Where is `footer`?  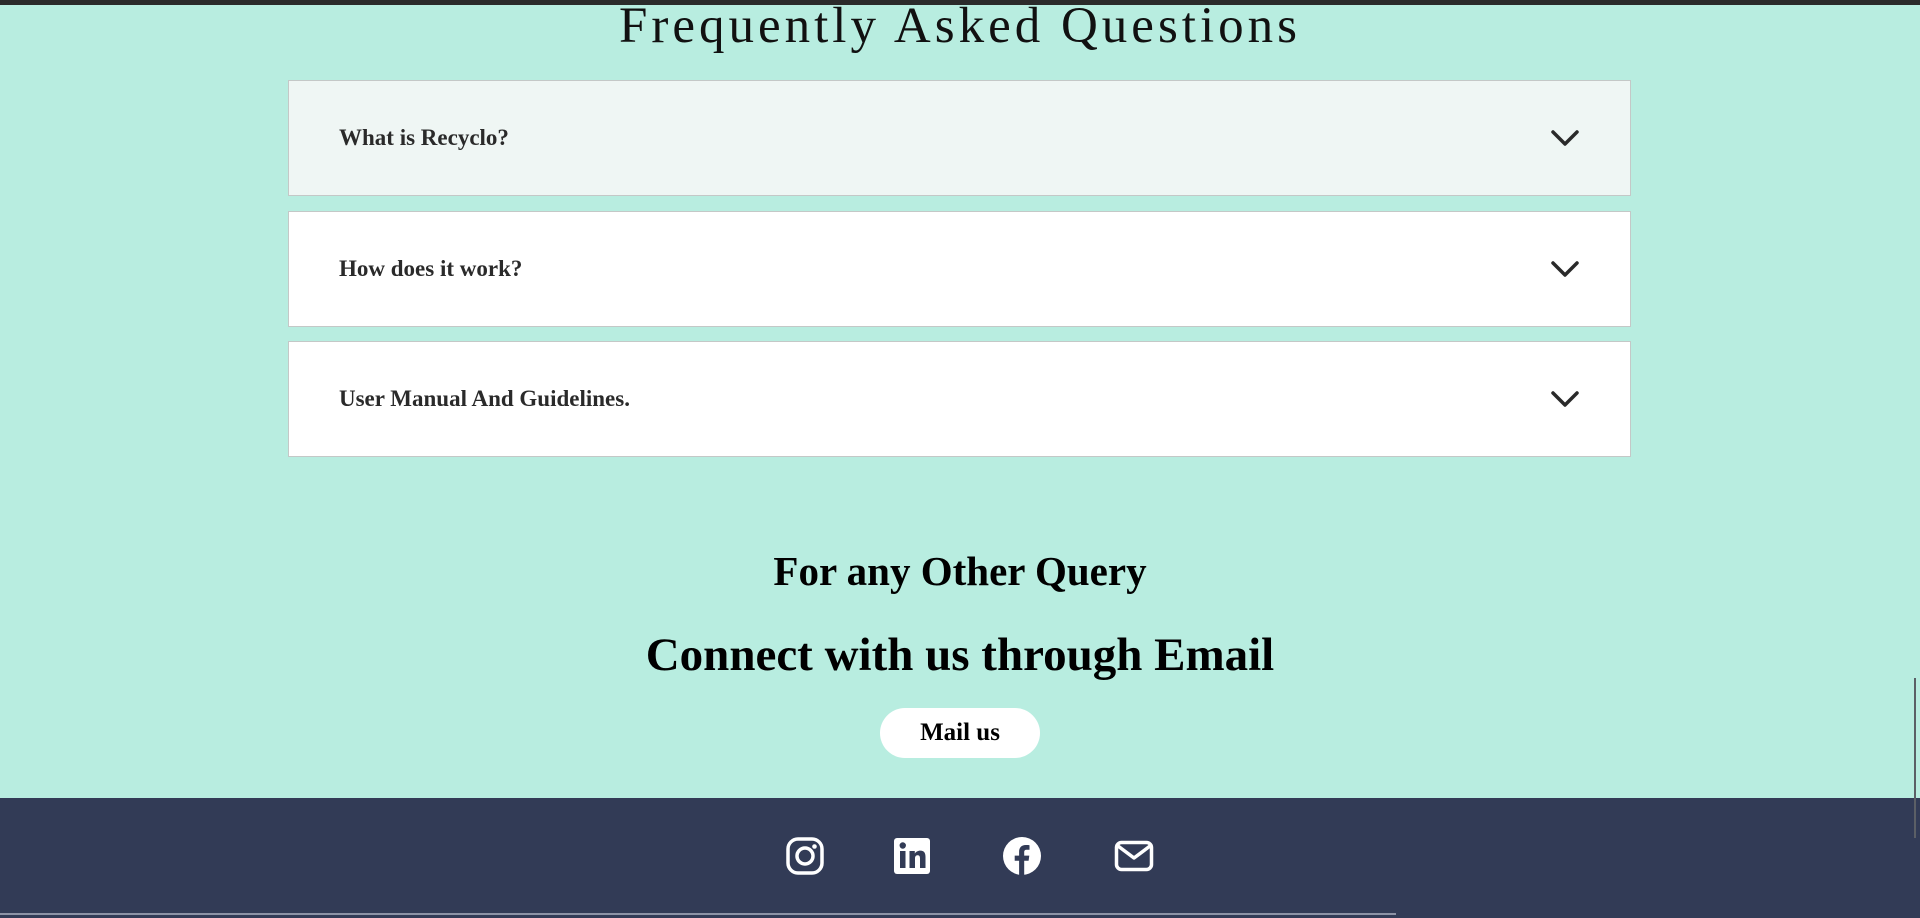
footer is located at coordinates (960, 858).